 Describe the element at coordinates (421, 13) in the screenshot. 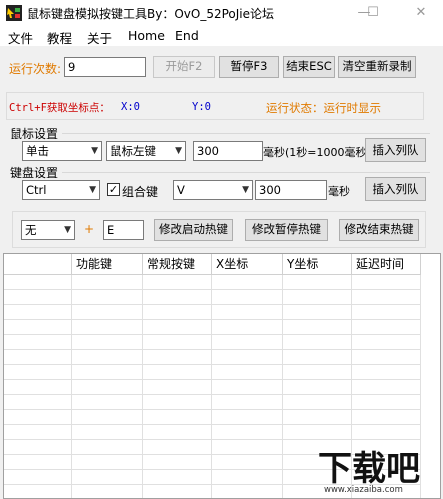

I see `close-button: ✕` at that location.